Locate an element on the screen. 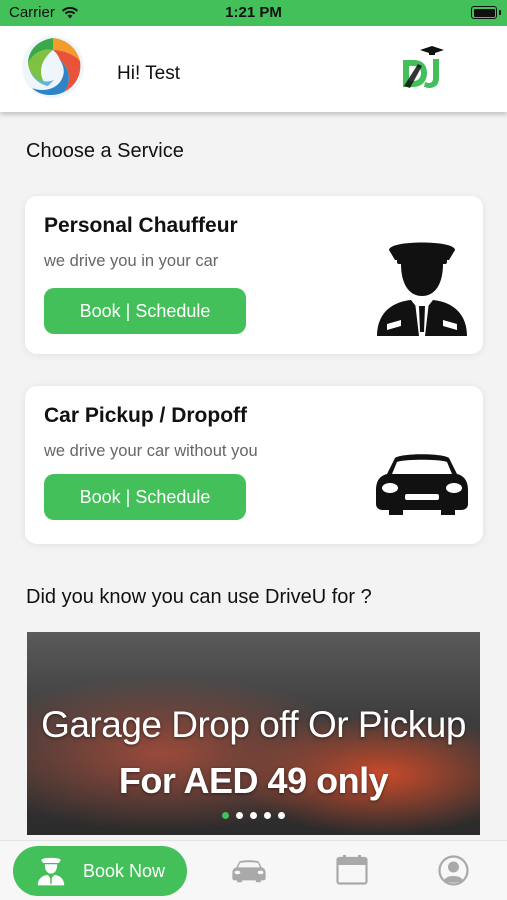 The height and width of the screenshot is (900, 507). personal-chauffeur-book-button: Book | Schedule is located at coordinates (145, 311).